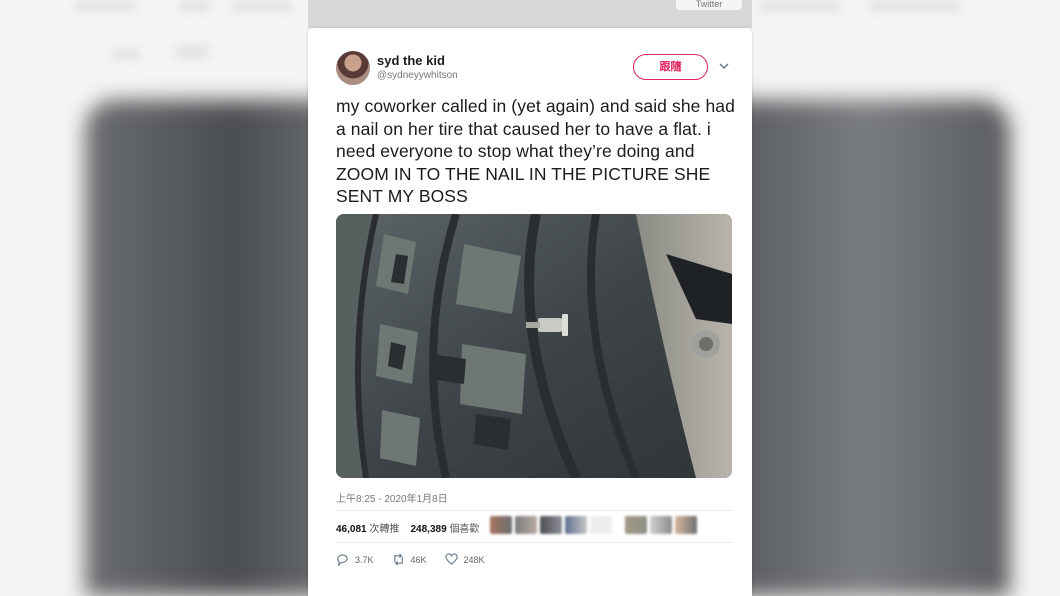 The width and height of the screenshot is (1060, 596). Describe the element at coordinates (530, 14) in the screenshot. I see `top-strip: Twitter` at that location.